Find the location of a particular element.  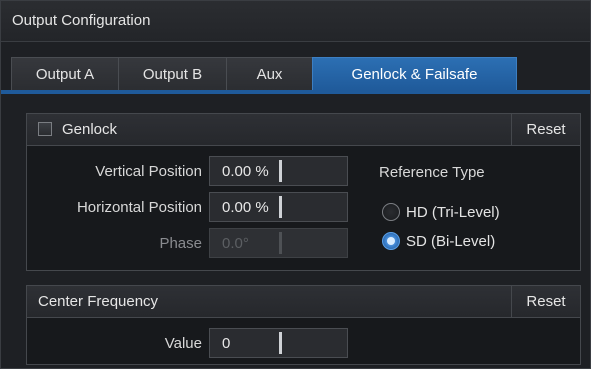

vertical-position-value: 0.00 % is located at coordinates (245, 171).